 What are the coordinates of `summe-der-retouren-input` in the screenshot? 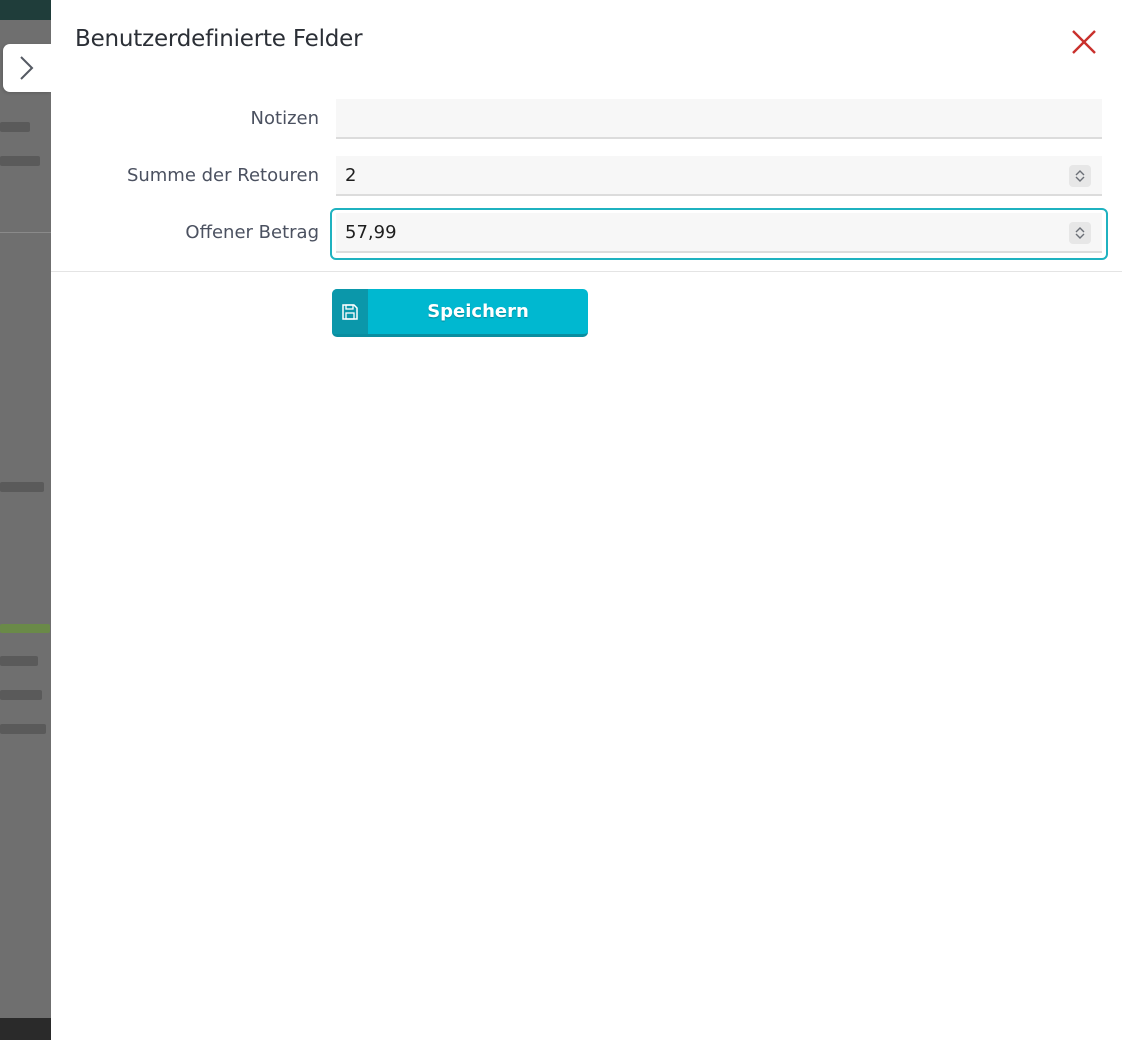 It's located at (719, 176).